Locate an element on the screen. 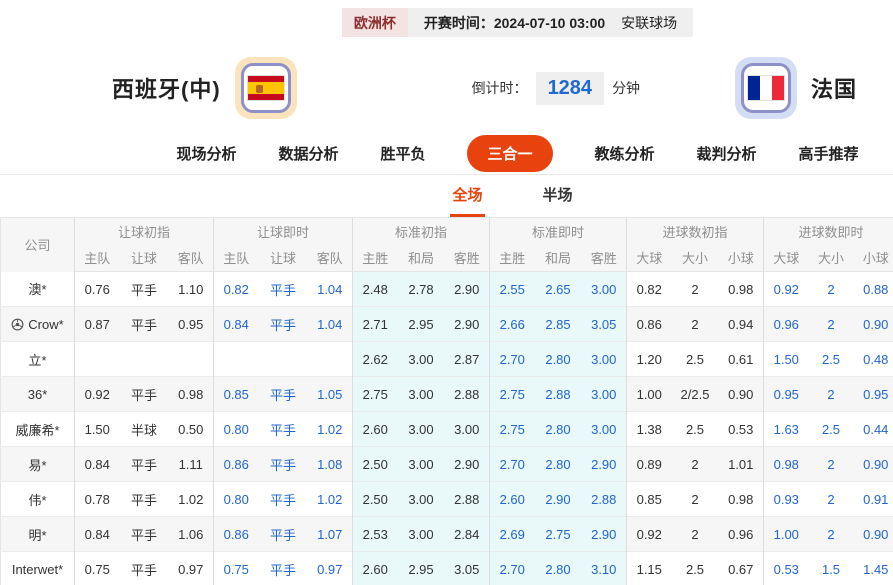 This screenshot has height=585, width=893. odds-cell: 0.44 is located at coordinates (876, 429).